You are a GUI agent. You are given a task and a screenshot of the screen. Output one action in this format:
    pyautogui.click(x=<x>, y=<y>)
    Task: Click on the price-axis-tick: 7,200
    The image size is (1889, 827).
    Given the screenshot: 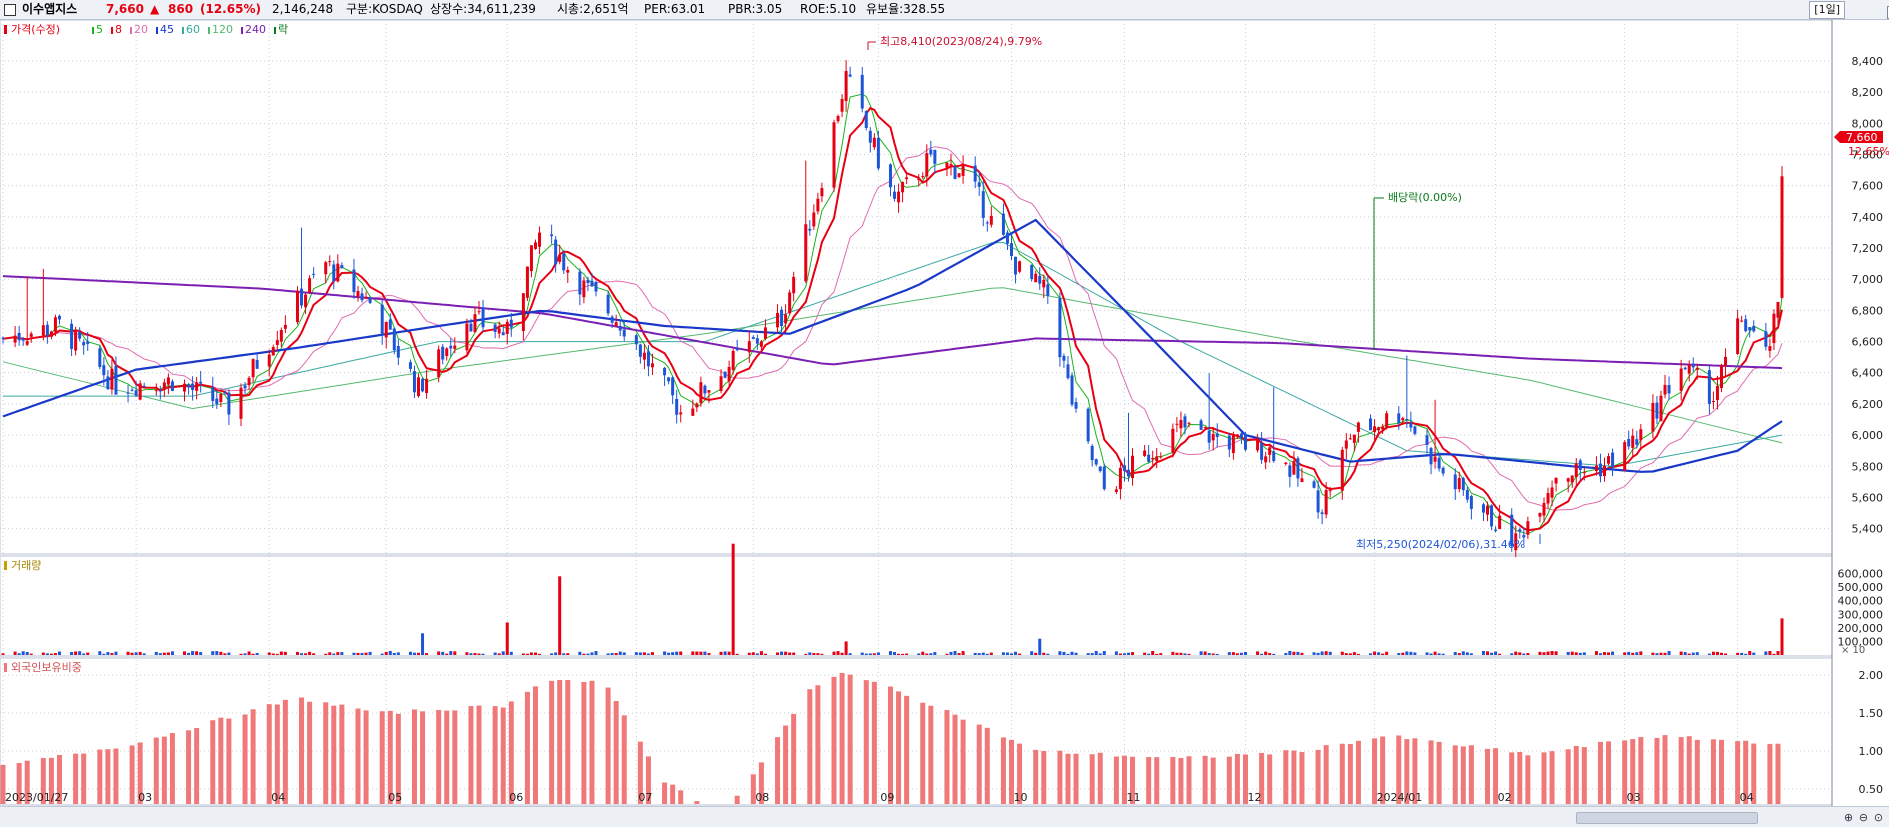 What is the action you would take?
    pyautogui.click(x=1868, y=248)
    